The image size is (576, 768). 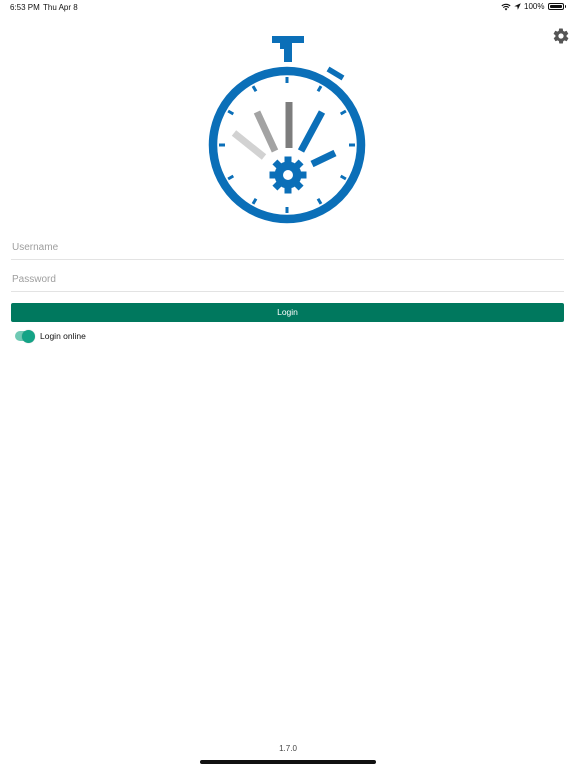 I want to click on username-field, so click(x=287, y=248).